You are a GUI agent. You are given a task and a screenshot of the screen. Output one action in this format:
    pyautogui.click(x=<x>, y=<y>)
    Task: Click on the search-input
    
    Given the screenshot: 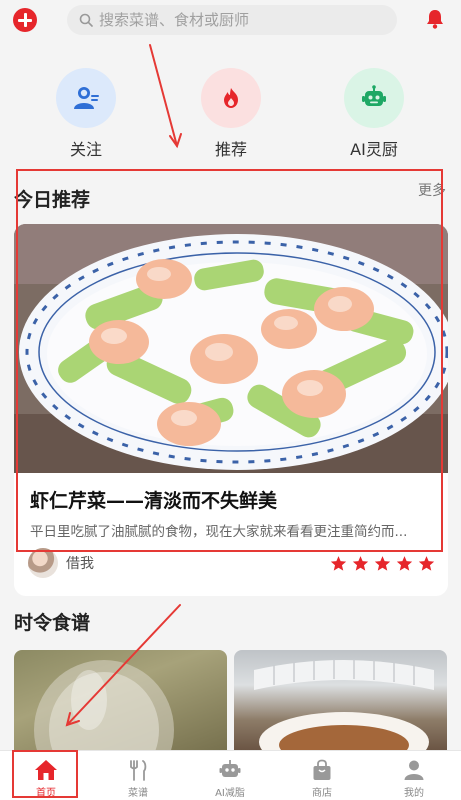 What is the action you would take?
    pyautogui.click(x=239, y=20)
    